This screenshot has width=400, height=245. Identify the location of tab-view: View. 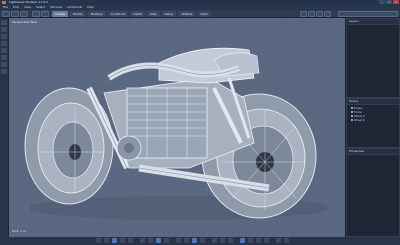
(204, 14).